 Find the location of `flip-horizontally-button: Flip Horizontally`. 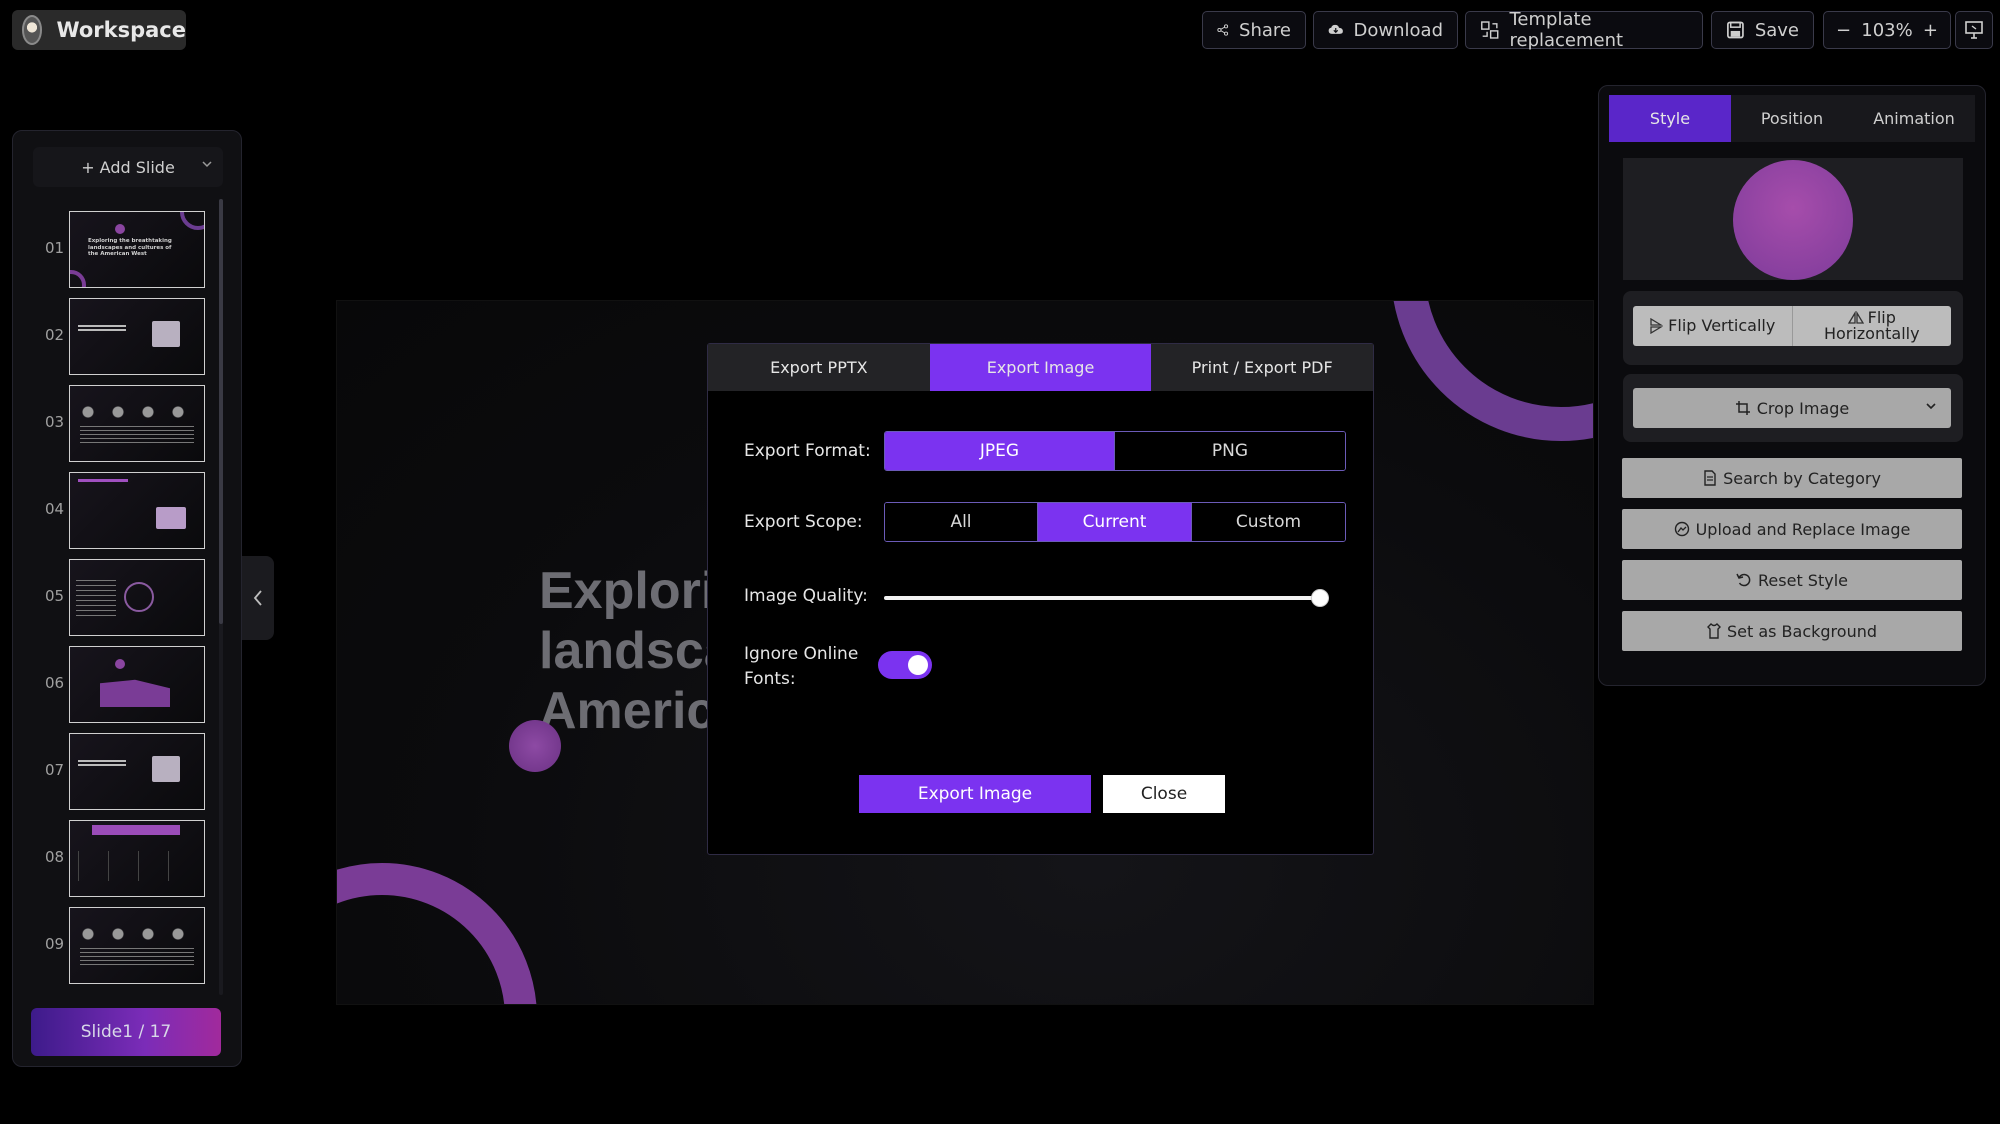

flip-horizontally-button: Flip Horizontally is located at coordinates (1872, 326).